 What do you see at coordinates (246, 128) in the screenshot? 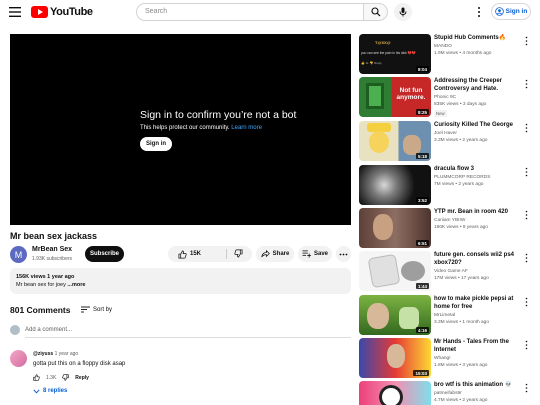
I see `learn-more-link: Learn more` at bounding box center [246, 128].